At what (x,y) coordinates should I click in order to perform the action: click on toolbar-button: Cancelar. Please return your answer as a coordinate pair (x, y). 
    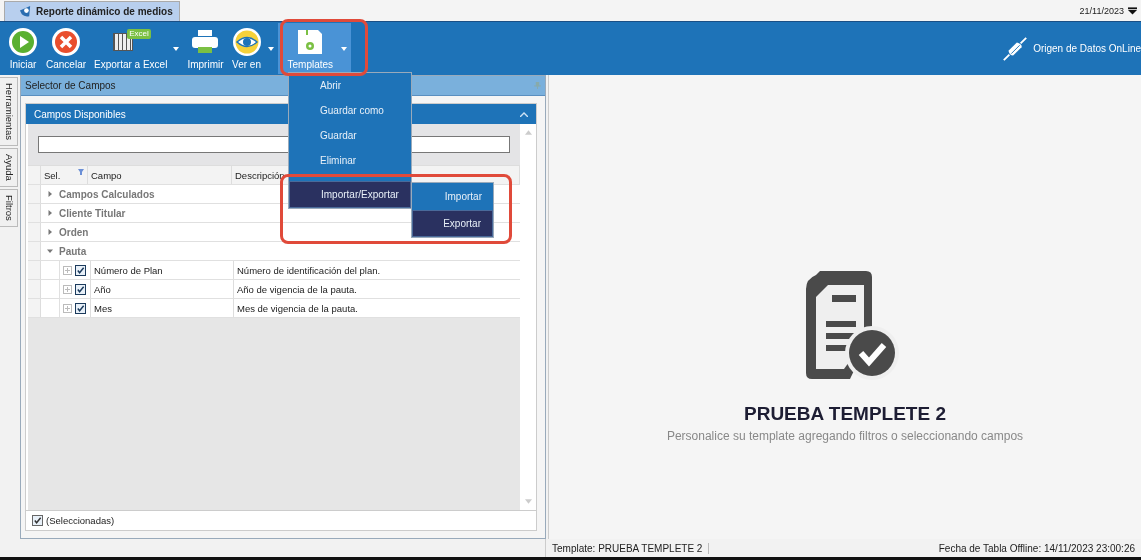
    Looking at the image, I should click on (66, 48).